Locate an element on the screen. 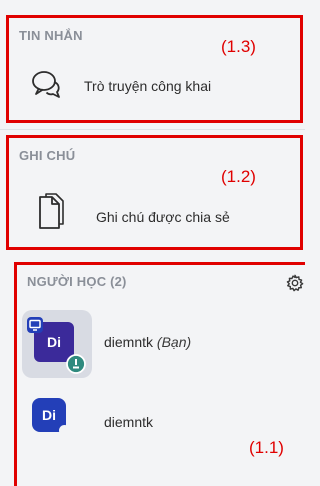  public-chat-label: Trò truyện công khai is located at coordinates (148, 86).